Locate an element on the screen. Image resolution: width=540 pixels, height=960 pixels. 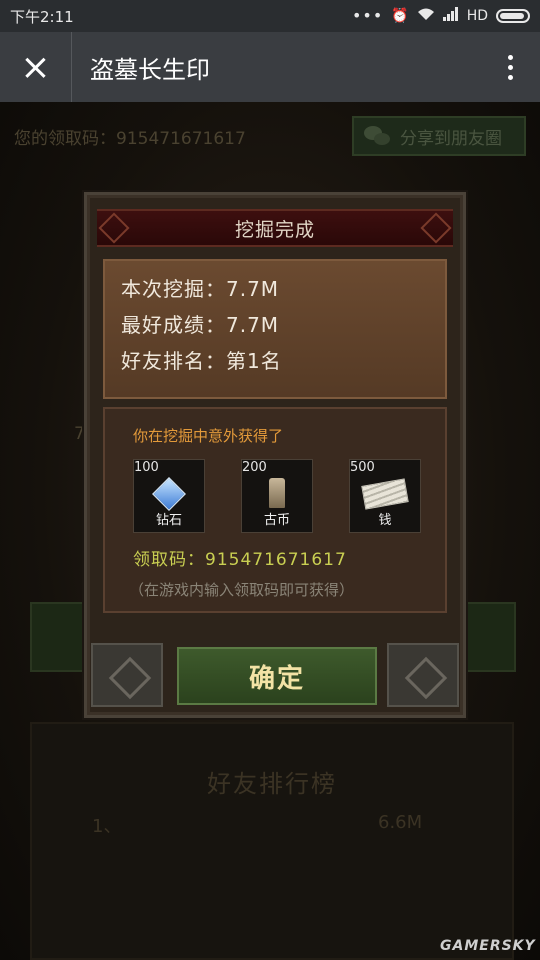
close-icon: × is located at coordinates (35, 67).